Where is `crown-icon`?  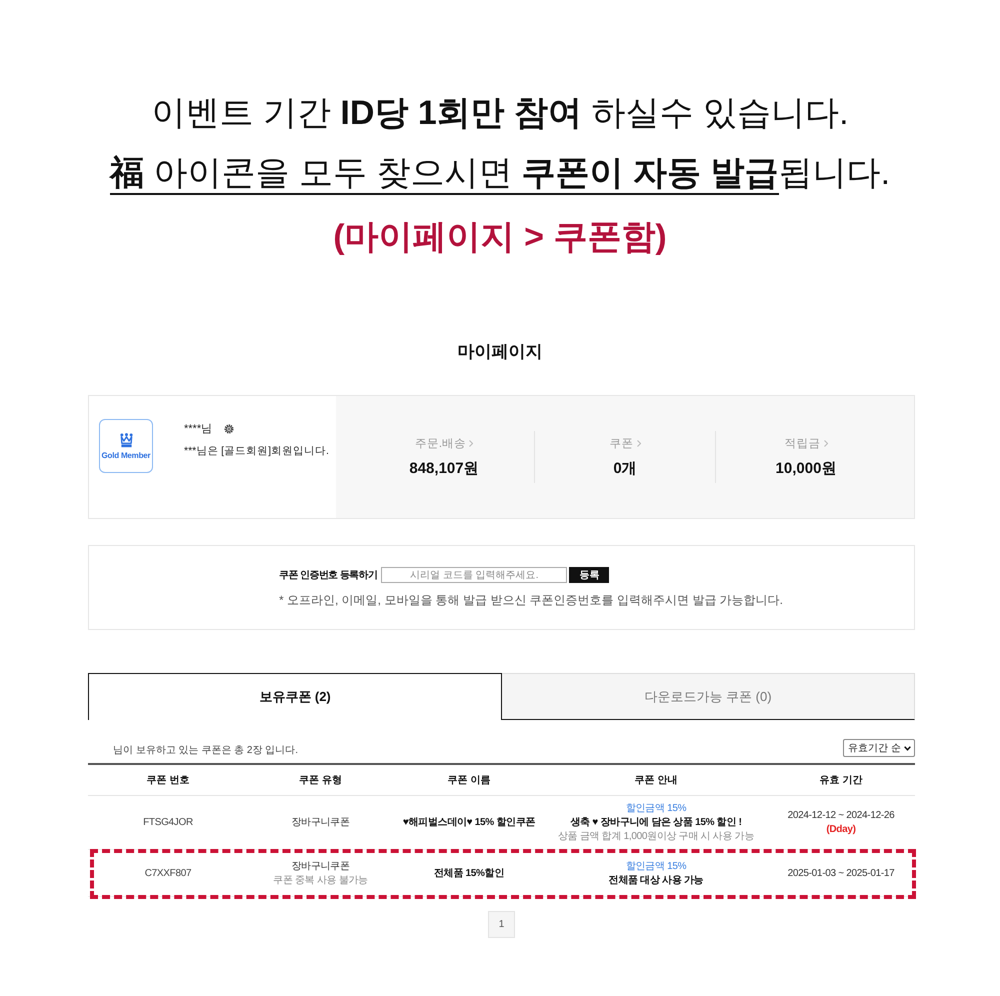 crown-icon is located at coordinates (126, 440).